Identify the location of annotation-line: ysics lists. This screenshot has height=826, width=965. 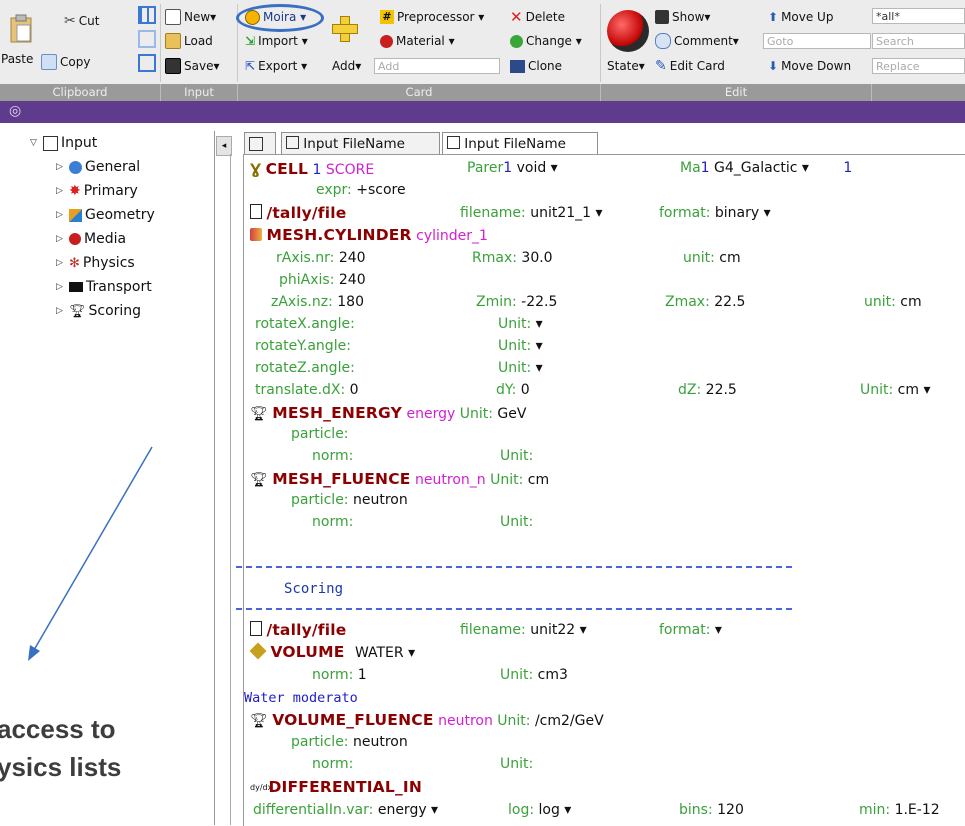
(61, 767).